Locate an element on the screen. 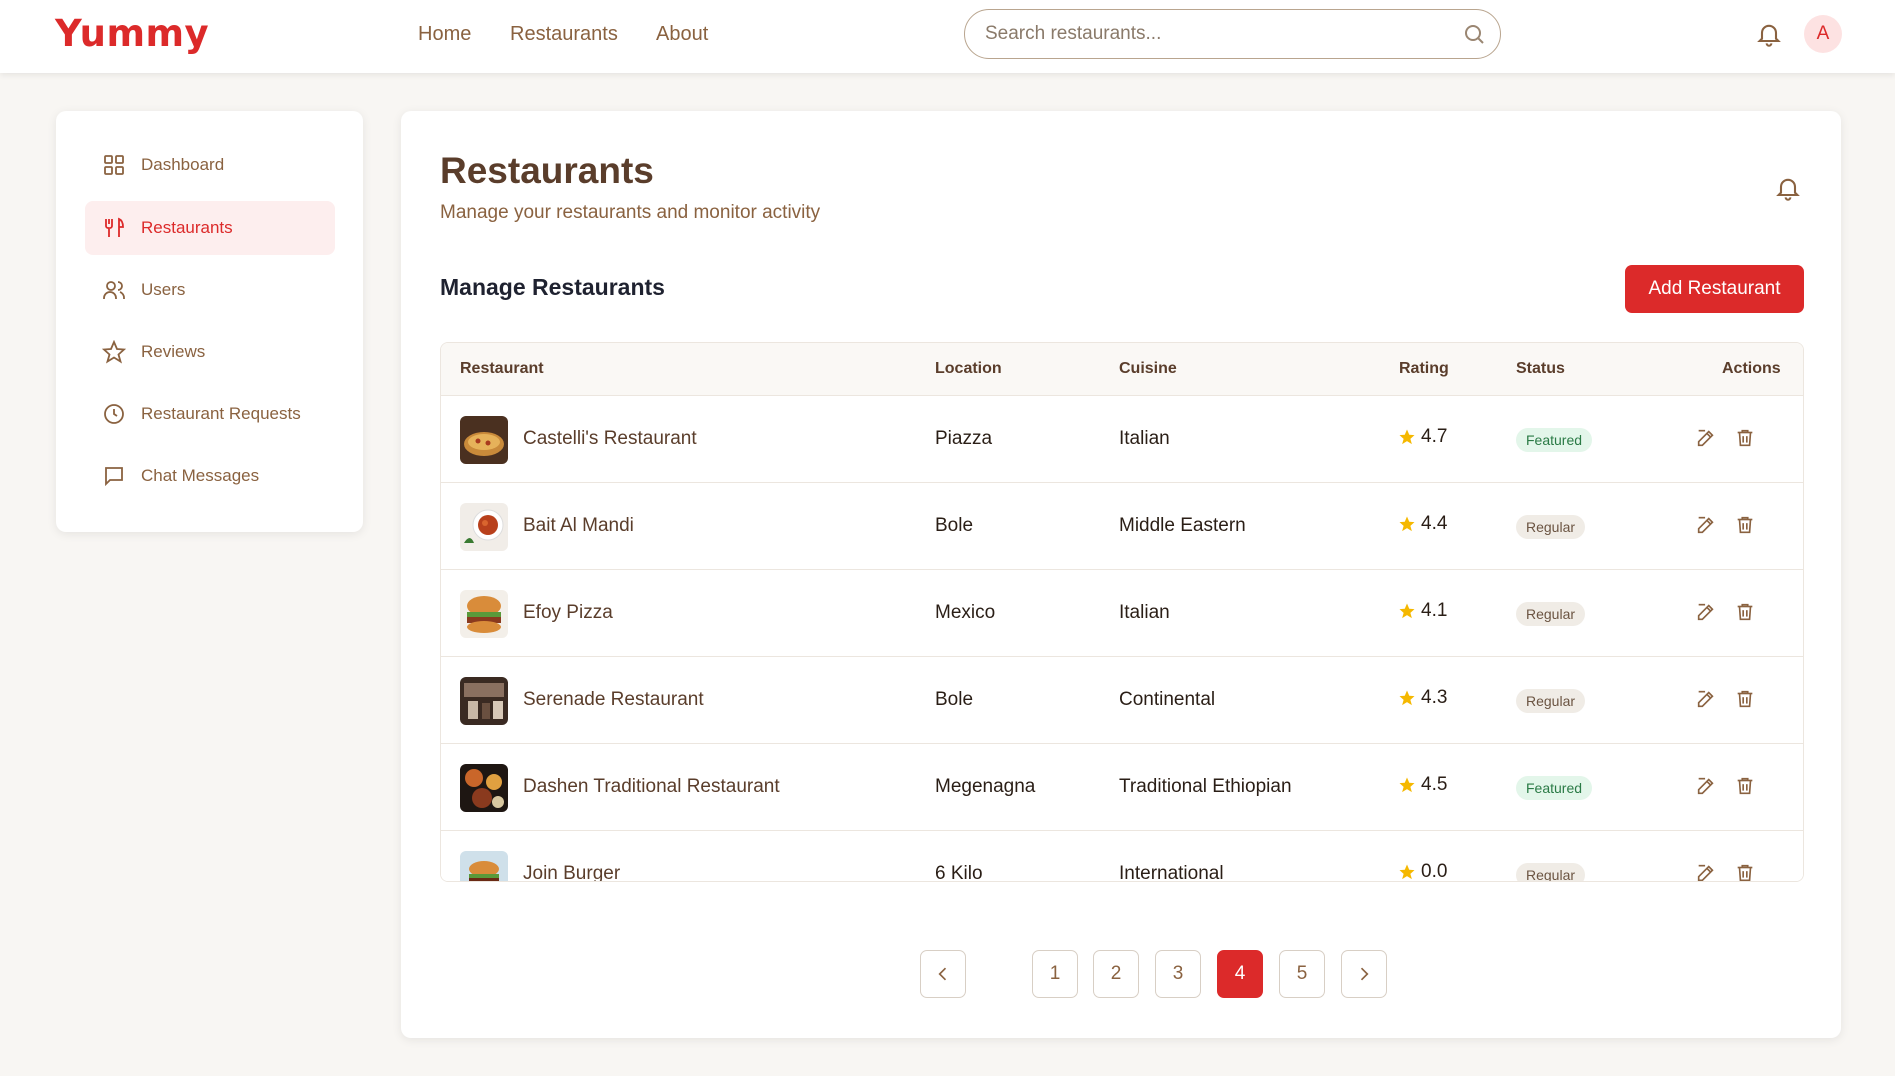 The width and height of the screenshot is (1895, 1076). restaurant-cuisine: Middle Eastern is located at coordinates (1182, 525).